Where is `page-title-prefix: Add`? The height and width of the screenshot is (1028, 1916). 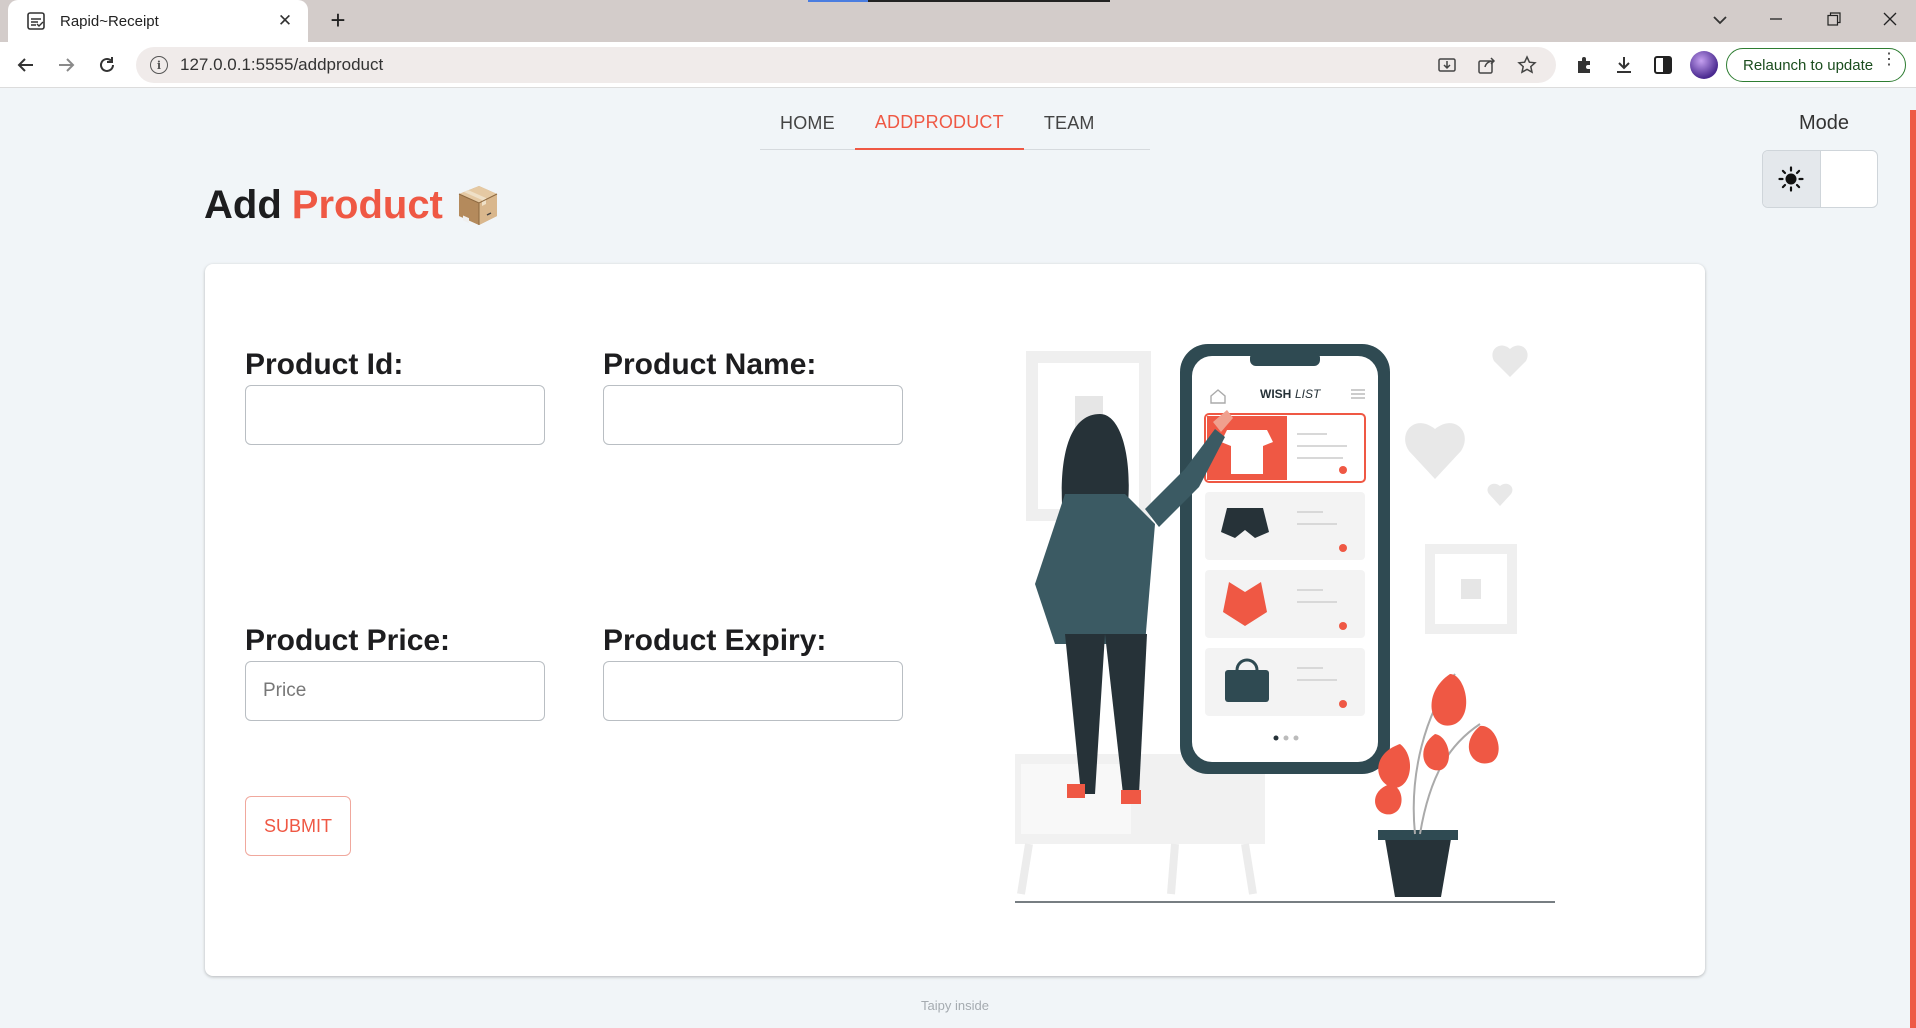
page-title-prefix: Add is located at coordinates (243, 204).